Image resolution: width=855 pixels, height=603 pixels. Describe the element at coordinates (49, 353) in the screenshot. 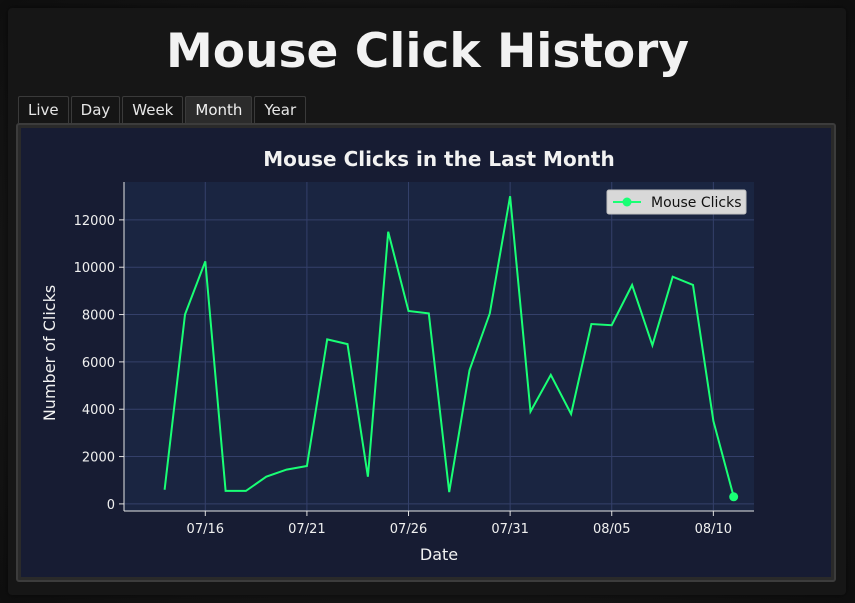

I see `y-axis-label: Number of Clicks` at that location.